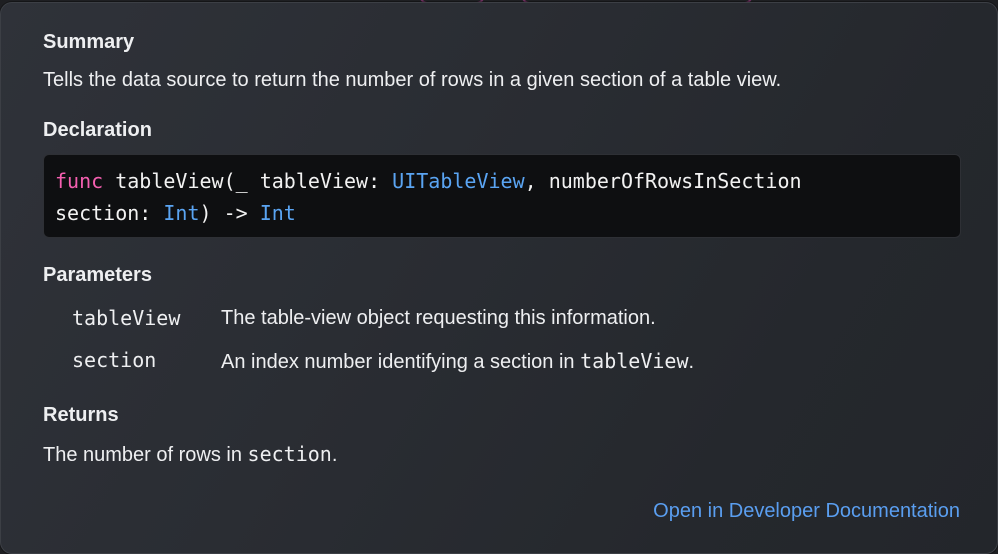  What do you see at coordinates (114, 360) in the screenshot?
I see `parameter-name: section` at bounding box center [114, 360].